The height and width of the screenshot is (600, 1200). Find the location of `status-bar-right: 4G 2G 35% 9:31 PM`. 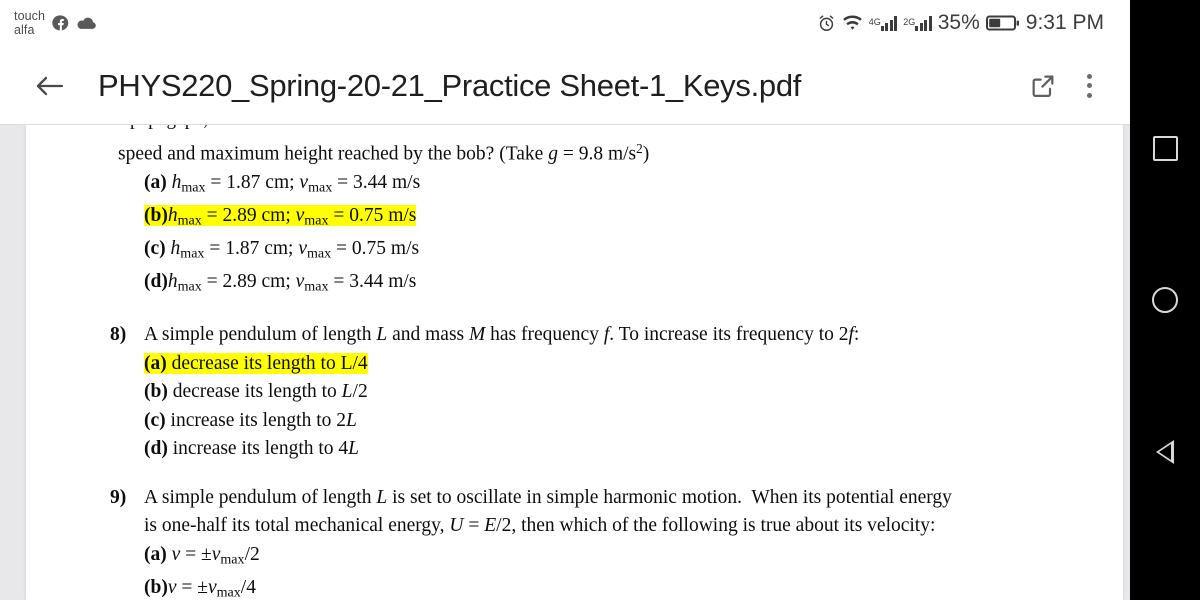

status-bar-right: 4G 2G 35% 9:31 PM is located at coordinates (969, 23).